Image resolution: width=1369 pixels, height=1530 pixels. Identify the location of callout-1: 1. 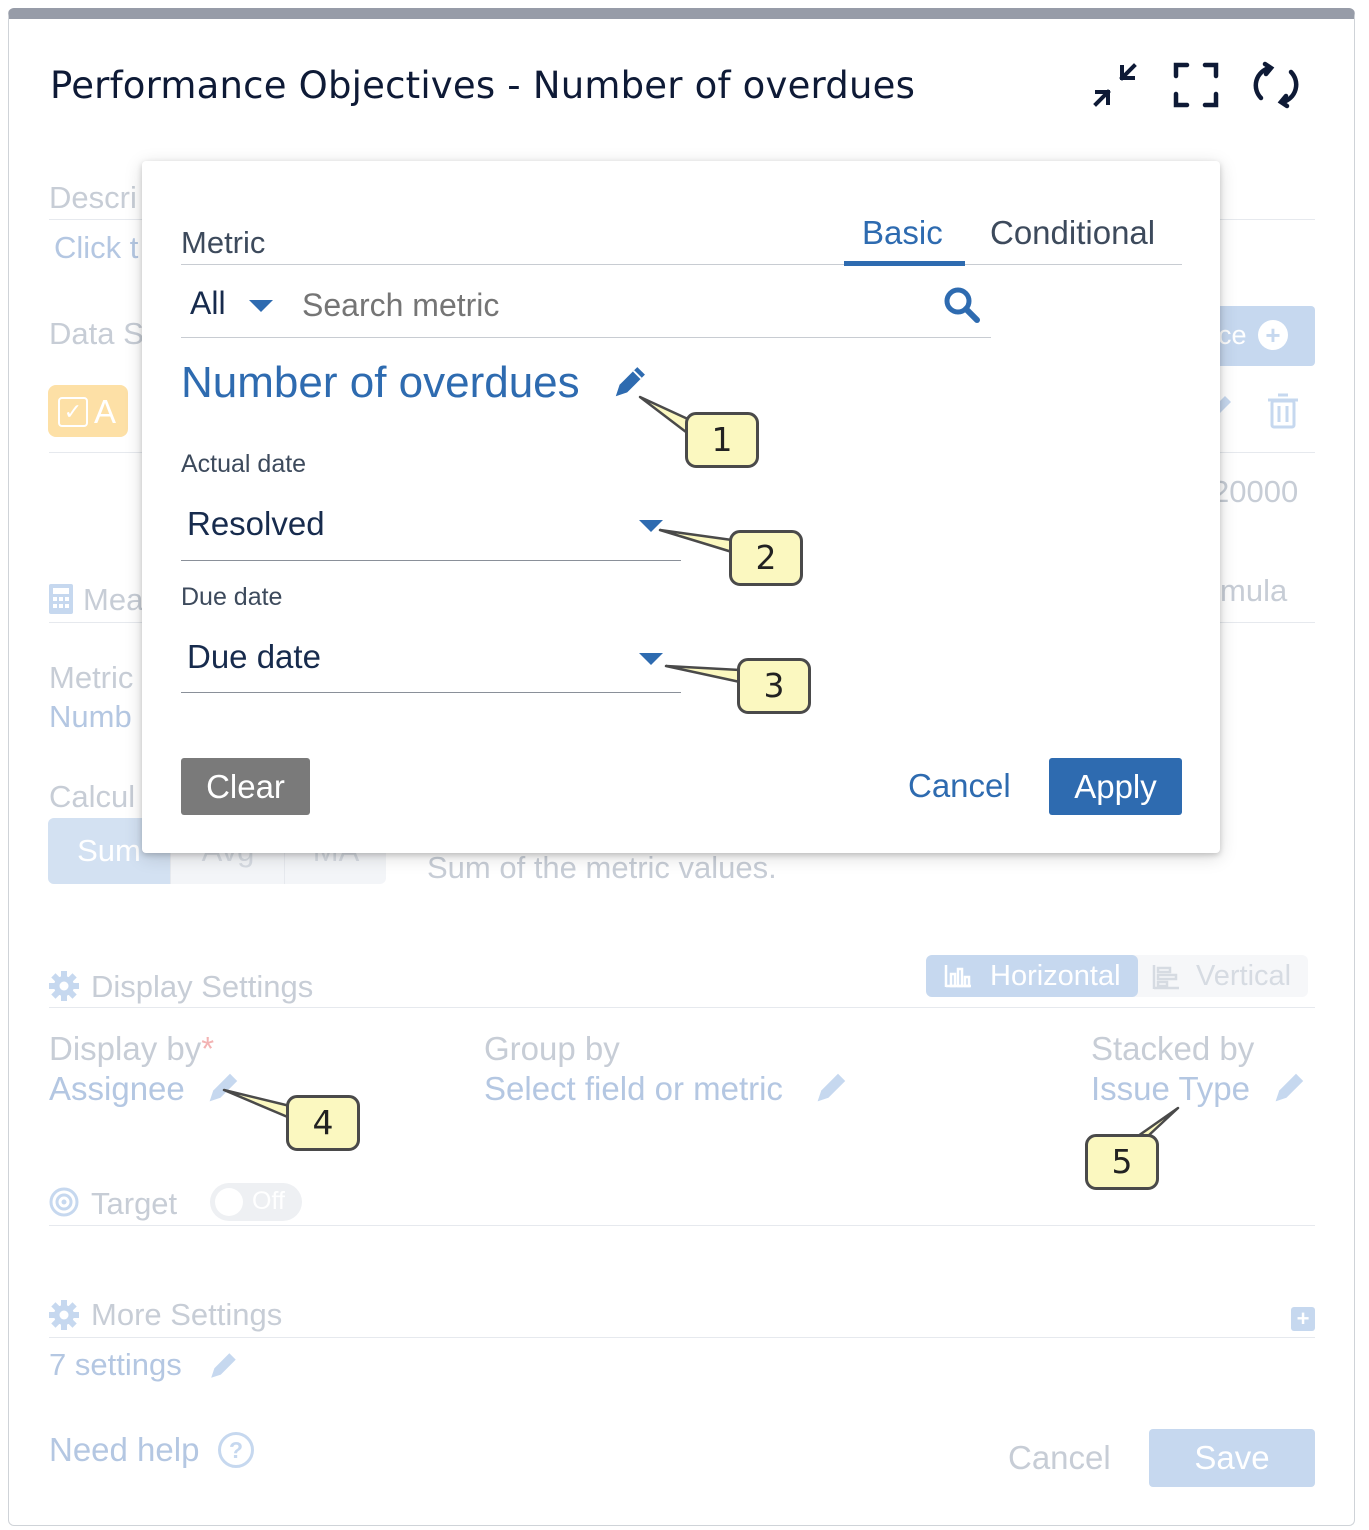
(722, 440).